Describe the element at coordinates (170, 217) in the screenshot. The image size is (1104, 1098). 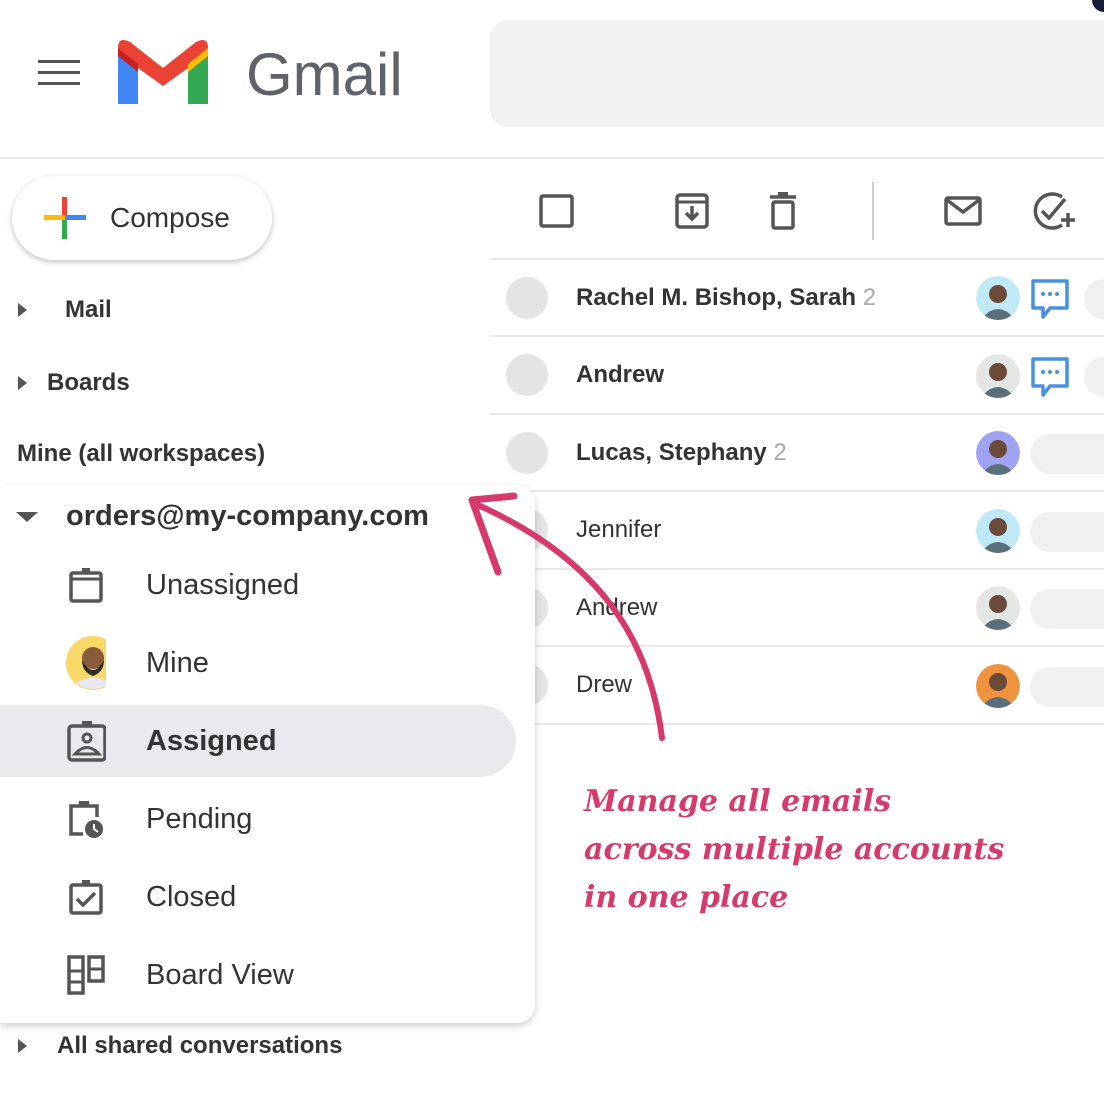
I see `compose-label: Compose` at that location.